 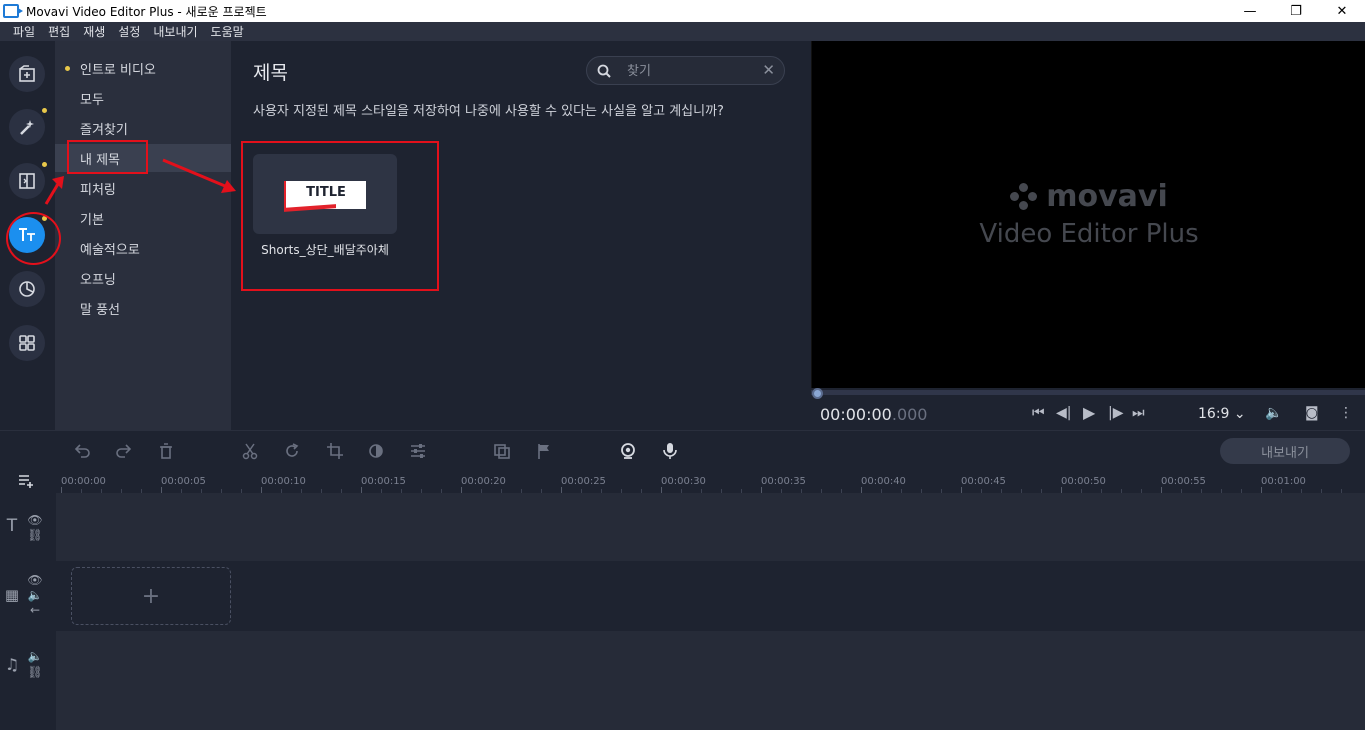 I want to click on audio-track-icon: ♫, so click(x=12, y=664).